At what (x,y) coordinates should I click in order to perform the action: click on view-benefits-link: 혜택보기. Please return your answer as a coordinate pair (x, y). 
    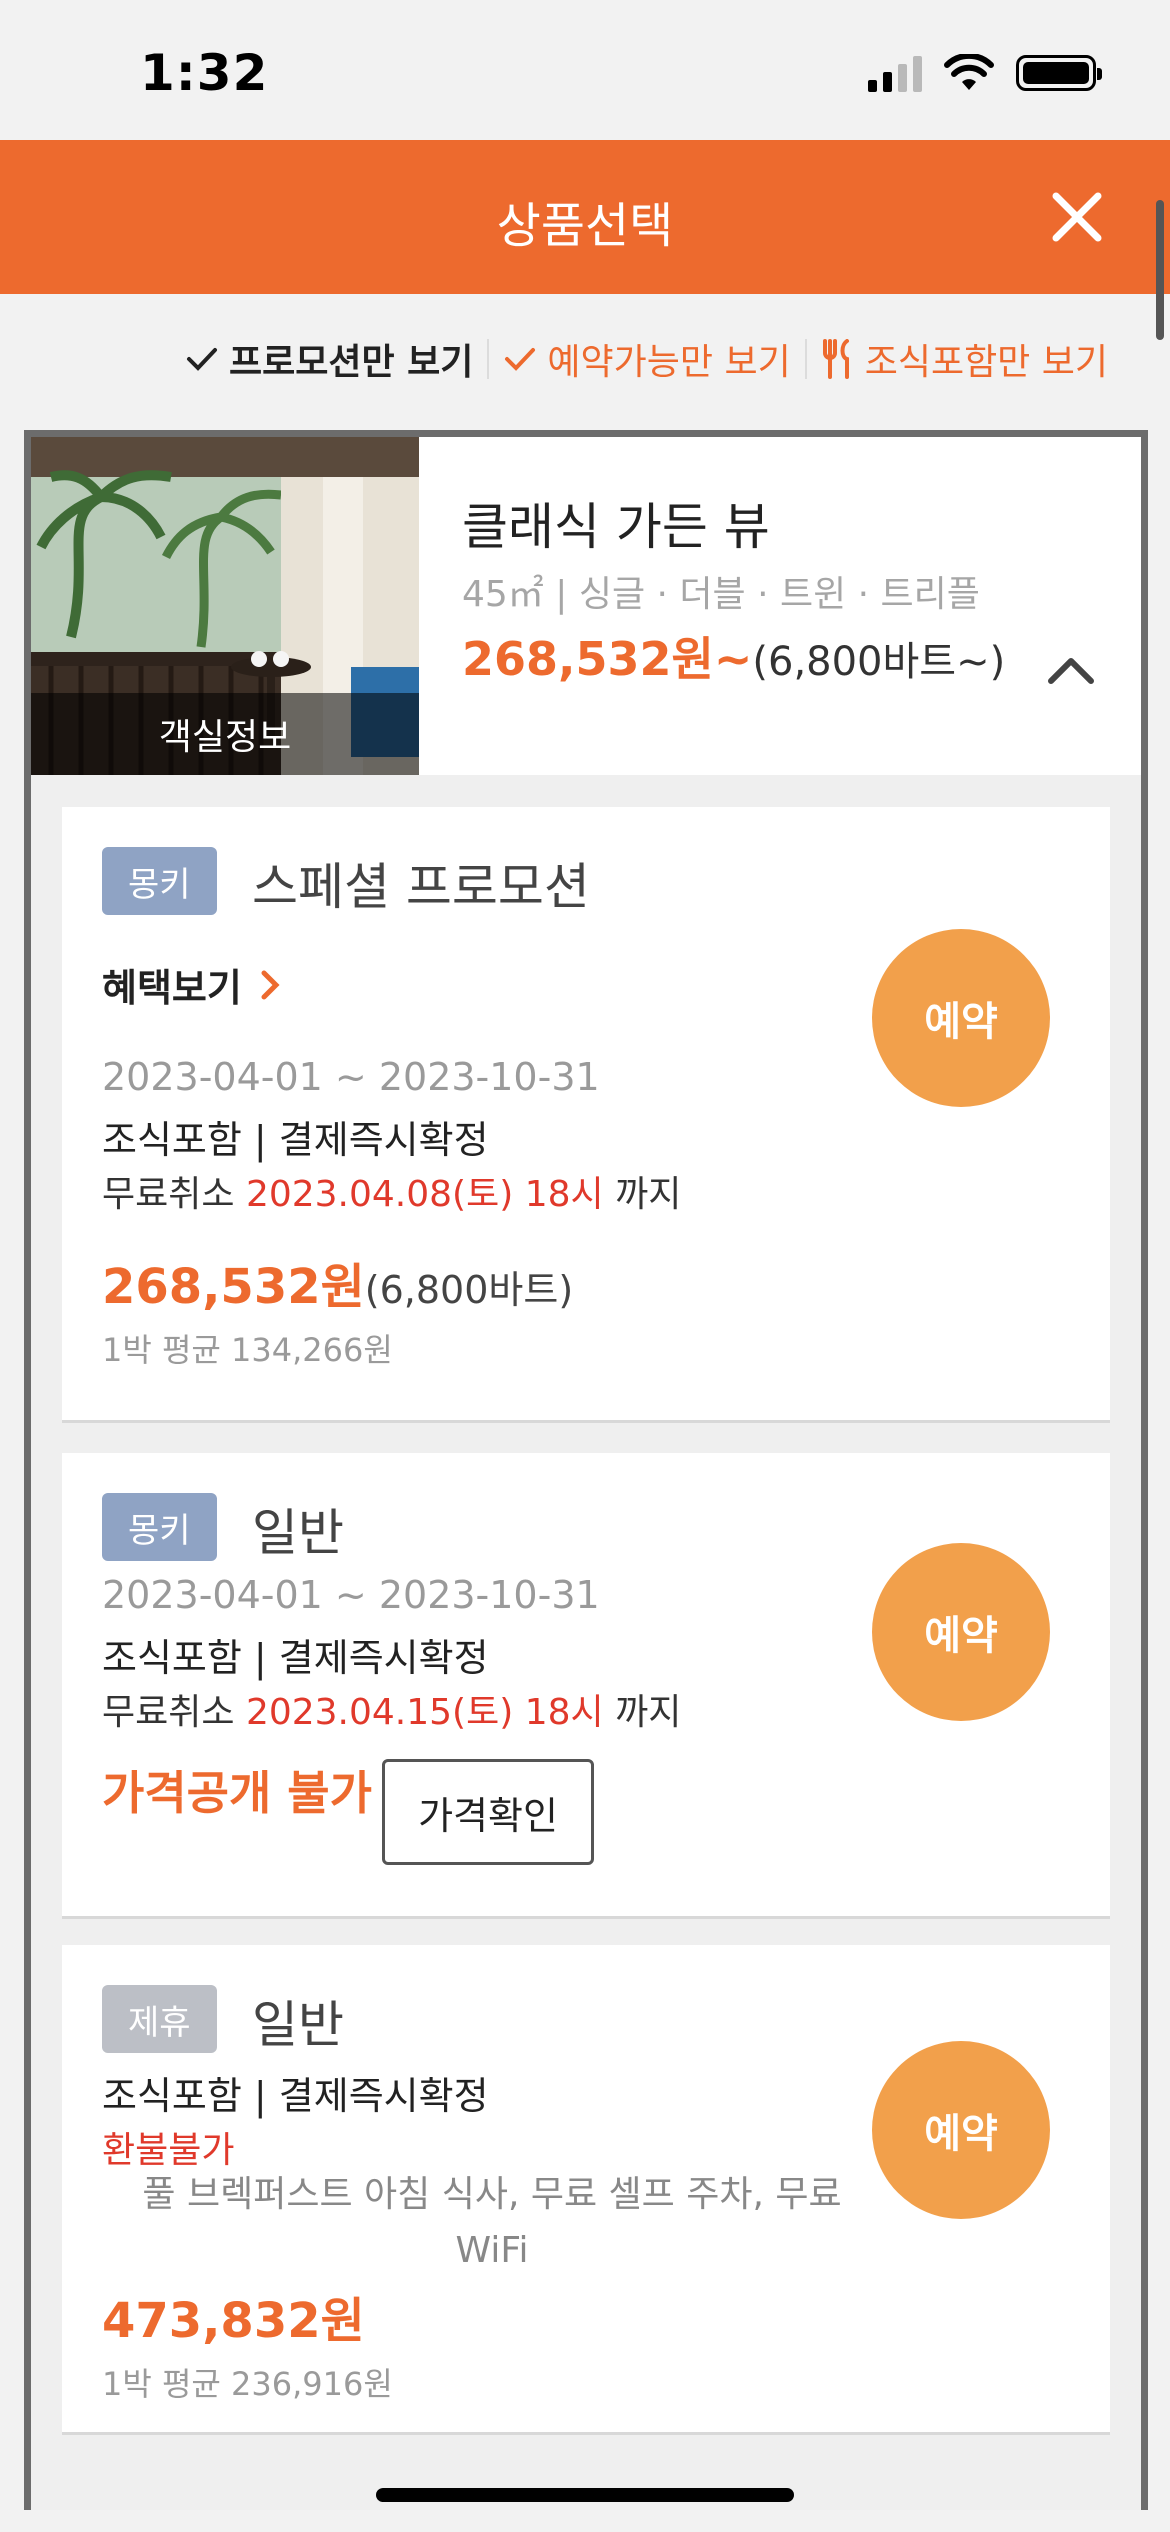
    Looking at the image, I should click on (191, 984).